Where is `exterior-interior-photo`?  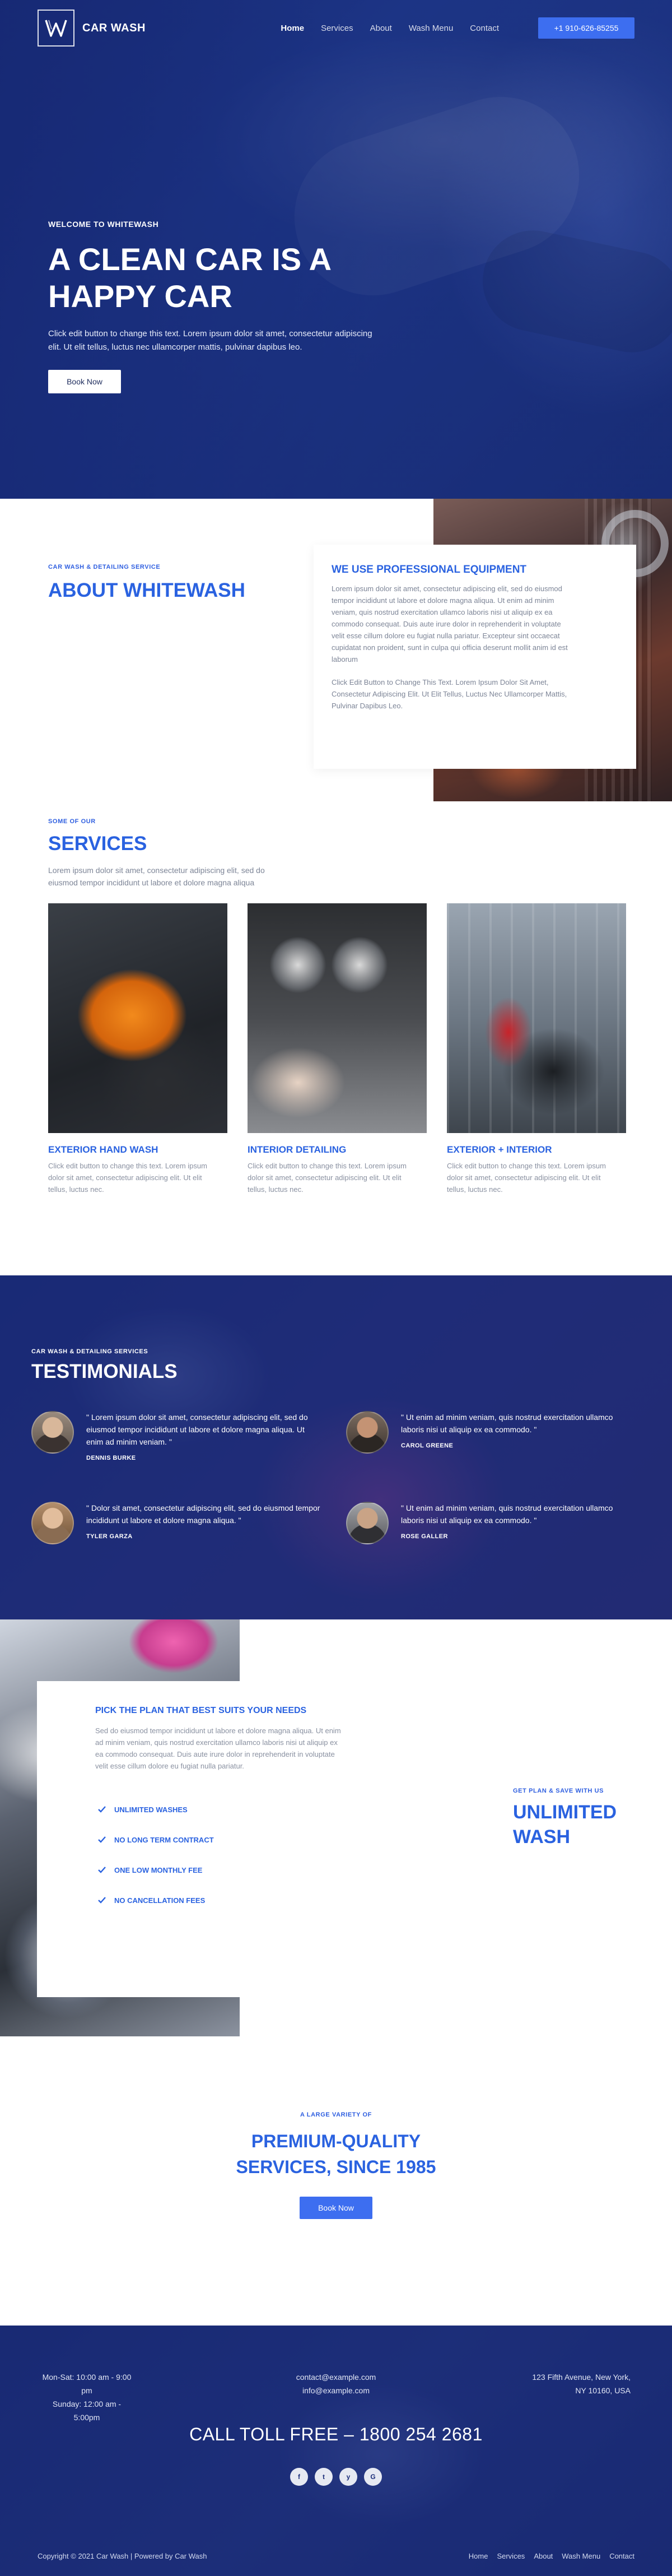
exterior-interior-photo is located at coordinates (537, 1018).